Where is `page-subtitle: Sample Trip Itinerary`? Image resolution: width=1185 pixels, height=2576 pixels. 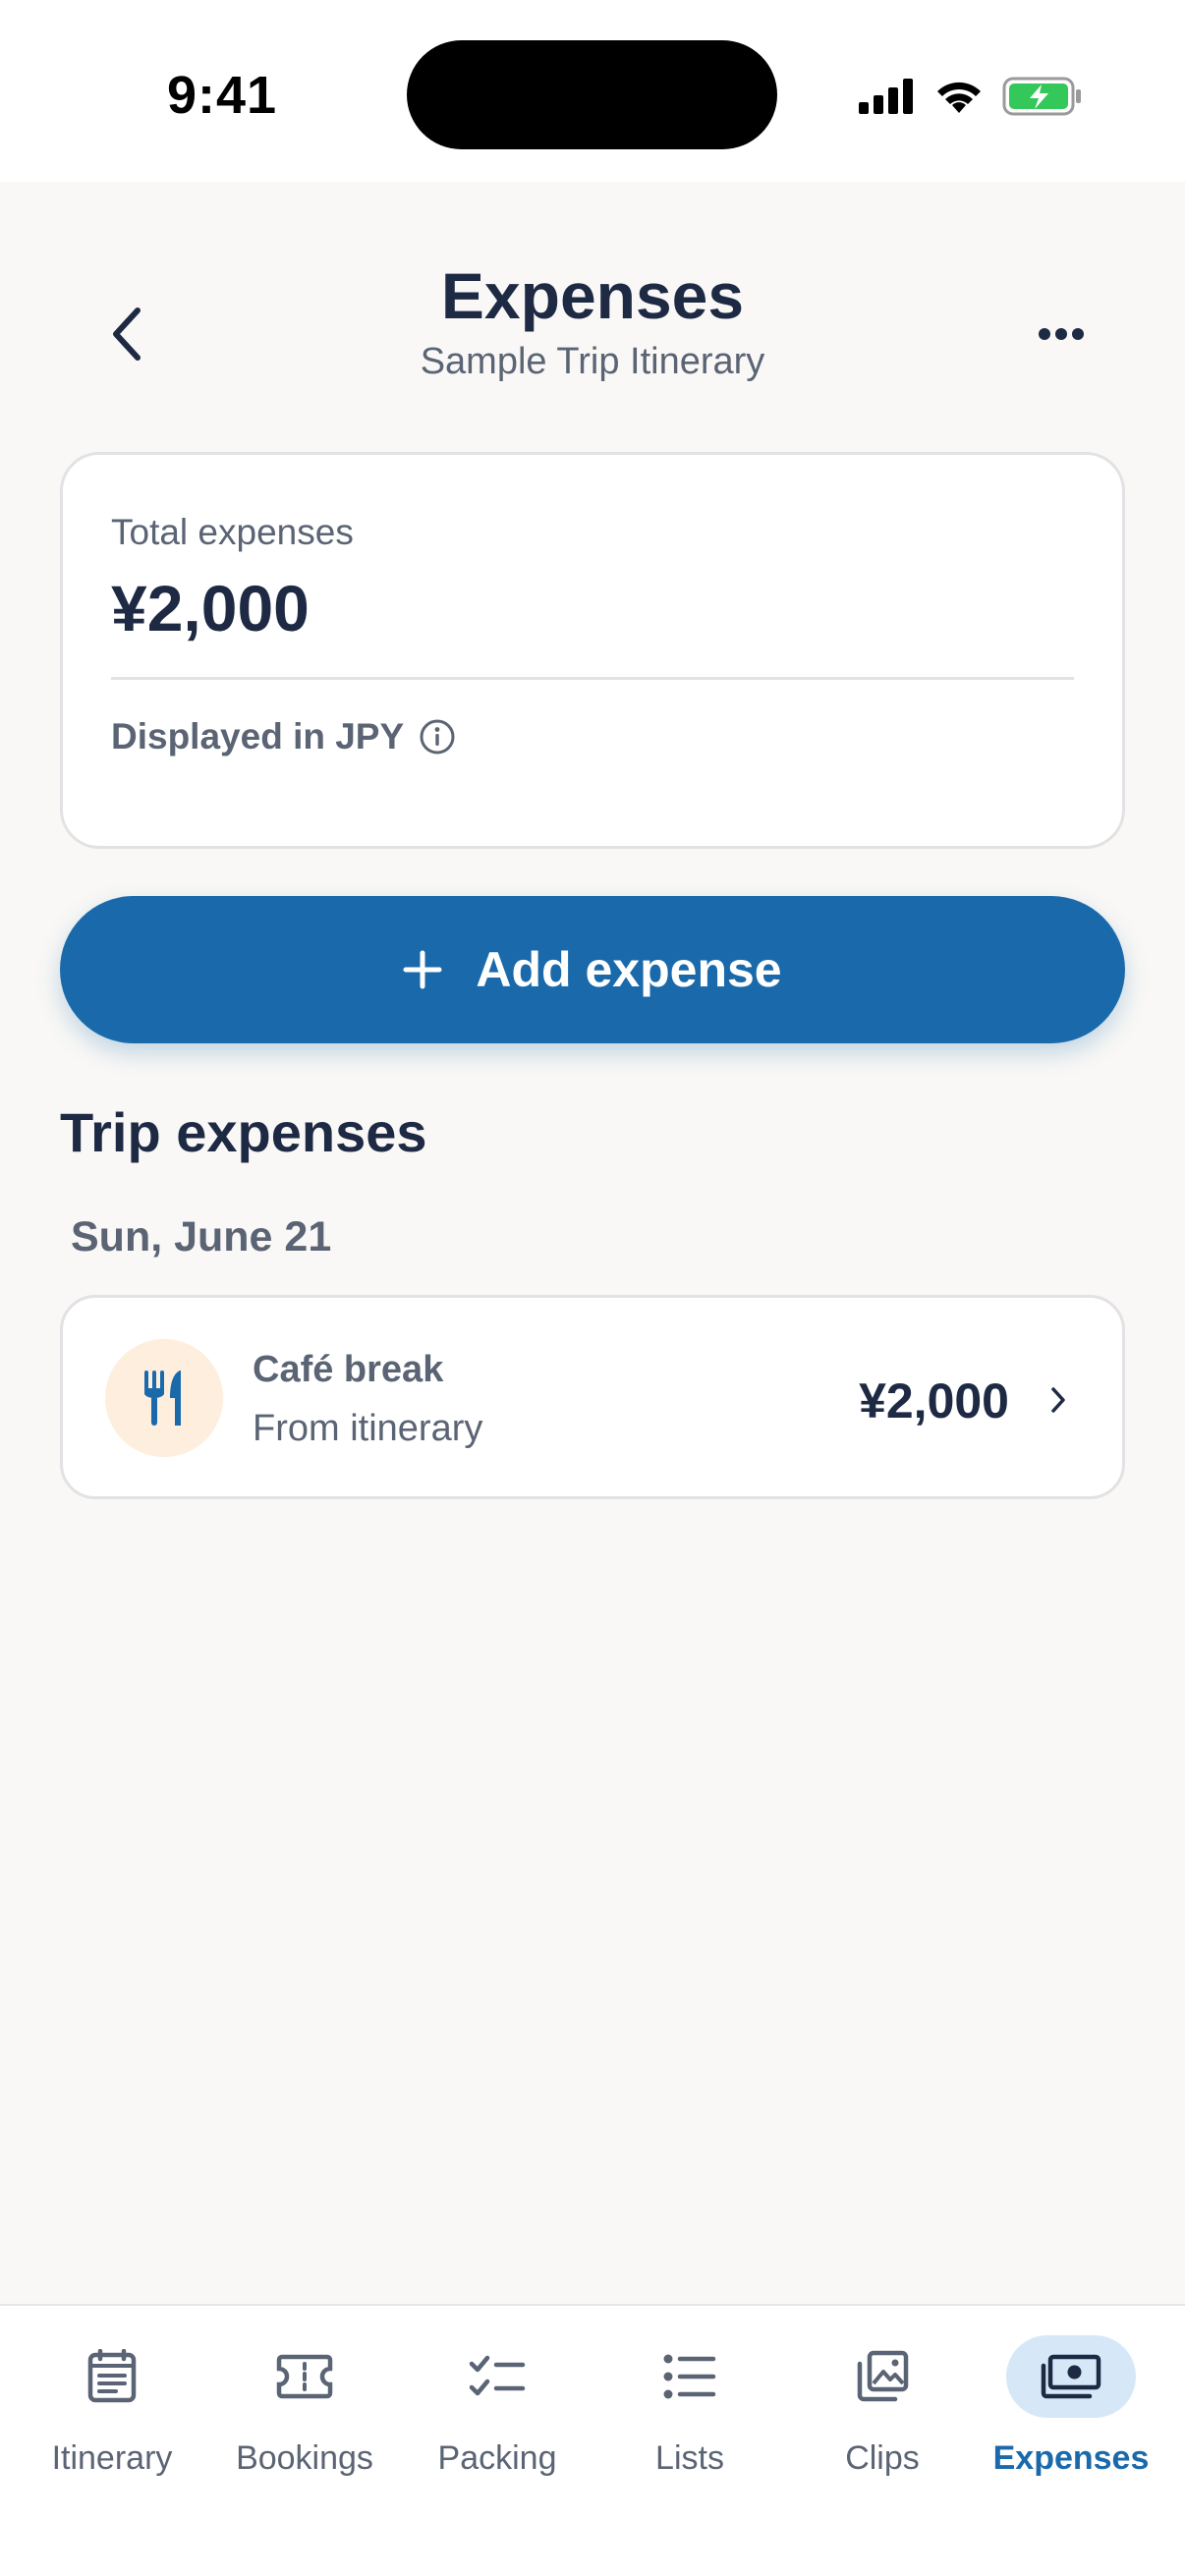 page-subtitle: Sample Trip Itinerary is located at coordinates (592, 361).